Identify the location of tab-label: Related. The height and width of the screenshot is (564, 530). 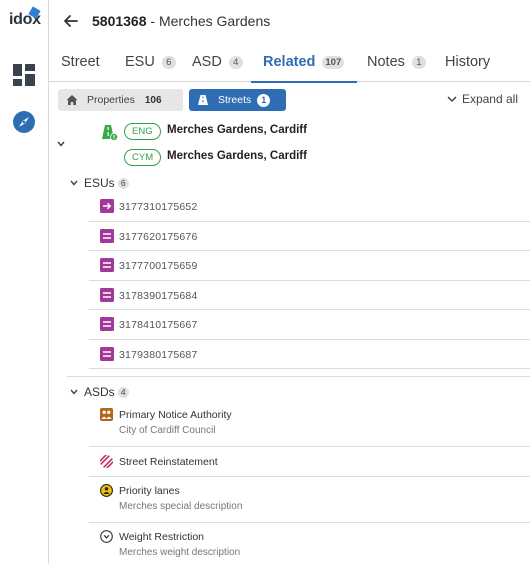
(289, 62).